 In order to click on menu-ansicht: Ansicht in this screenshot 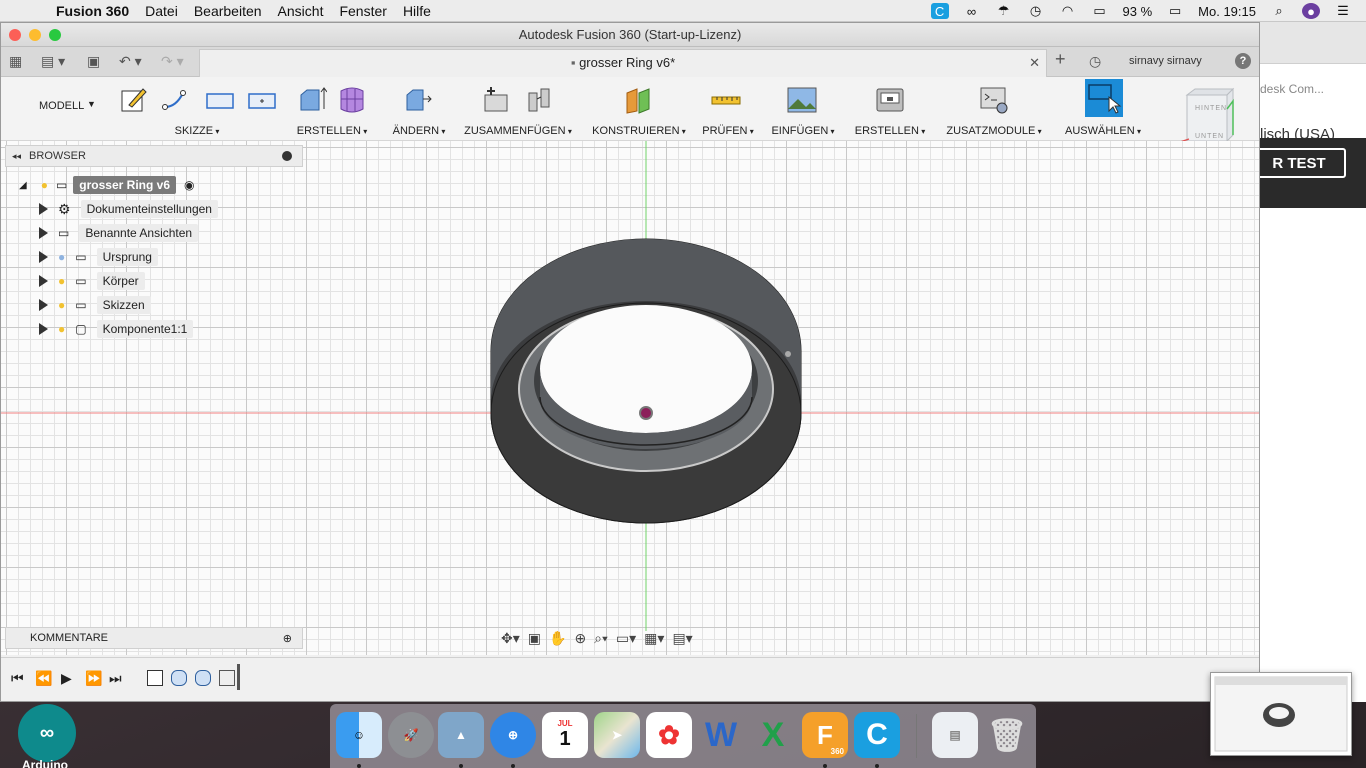, I will do `click(301, 11)`.